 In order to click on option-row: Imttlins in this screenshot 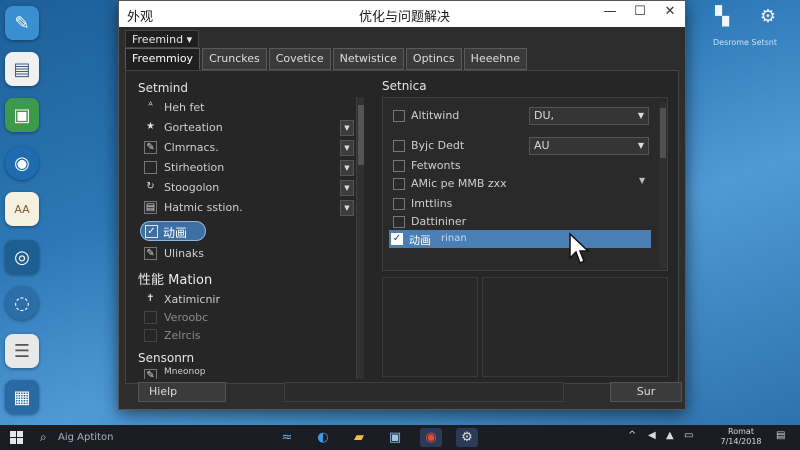, I will do `click(520, 204)`.